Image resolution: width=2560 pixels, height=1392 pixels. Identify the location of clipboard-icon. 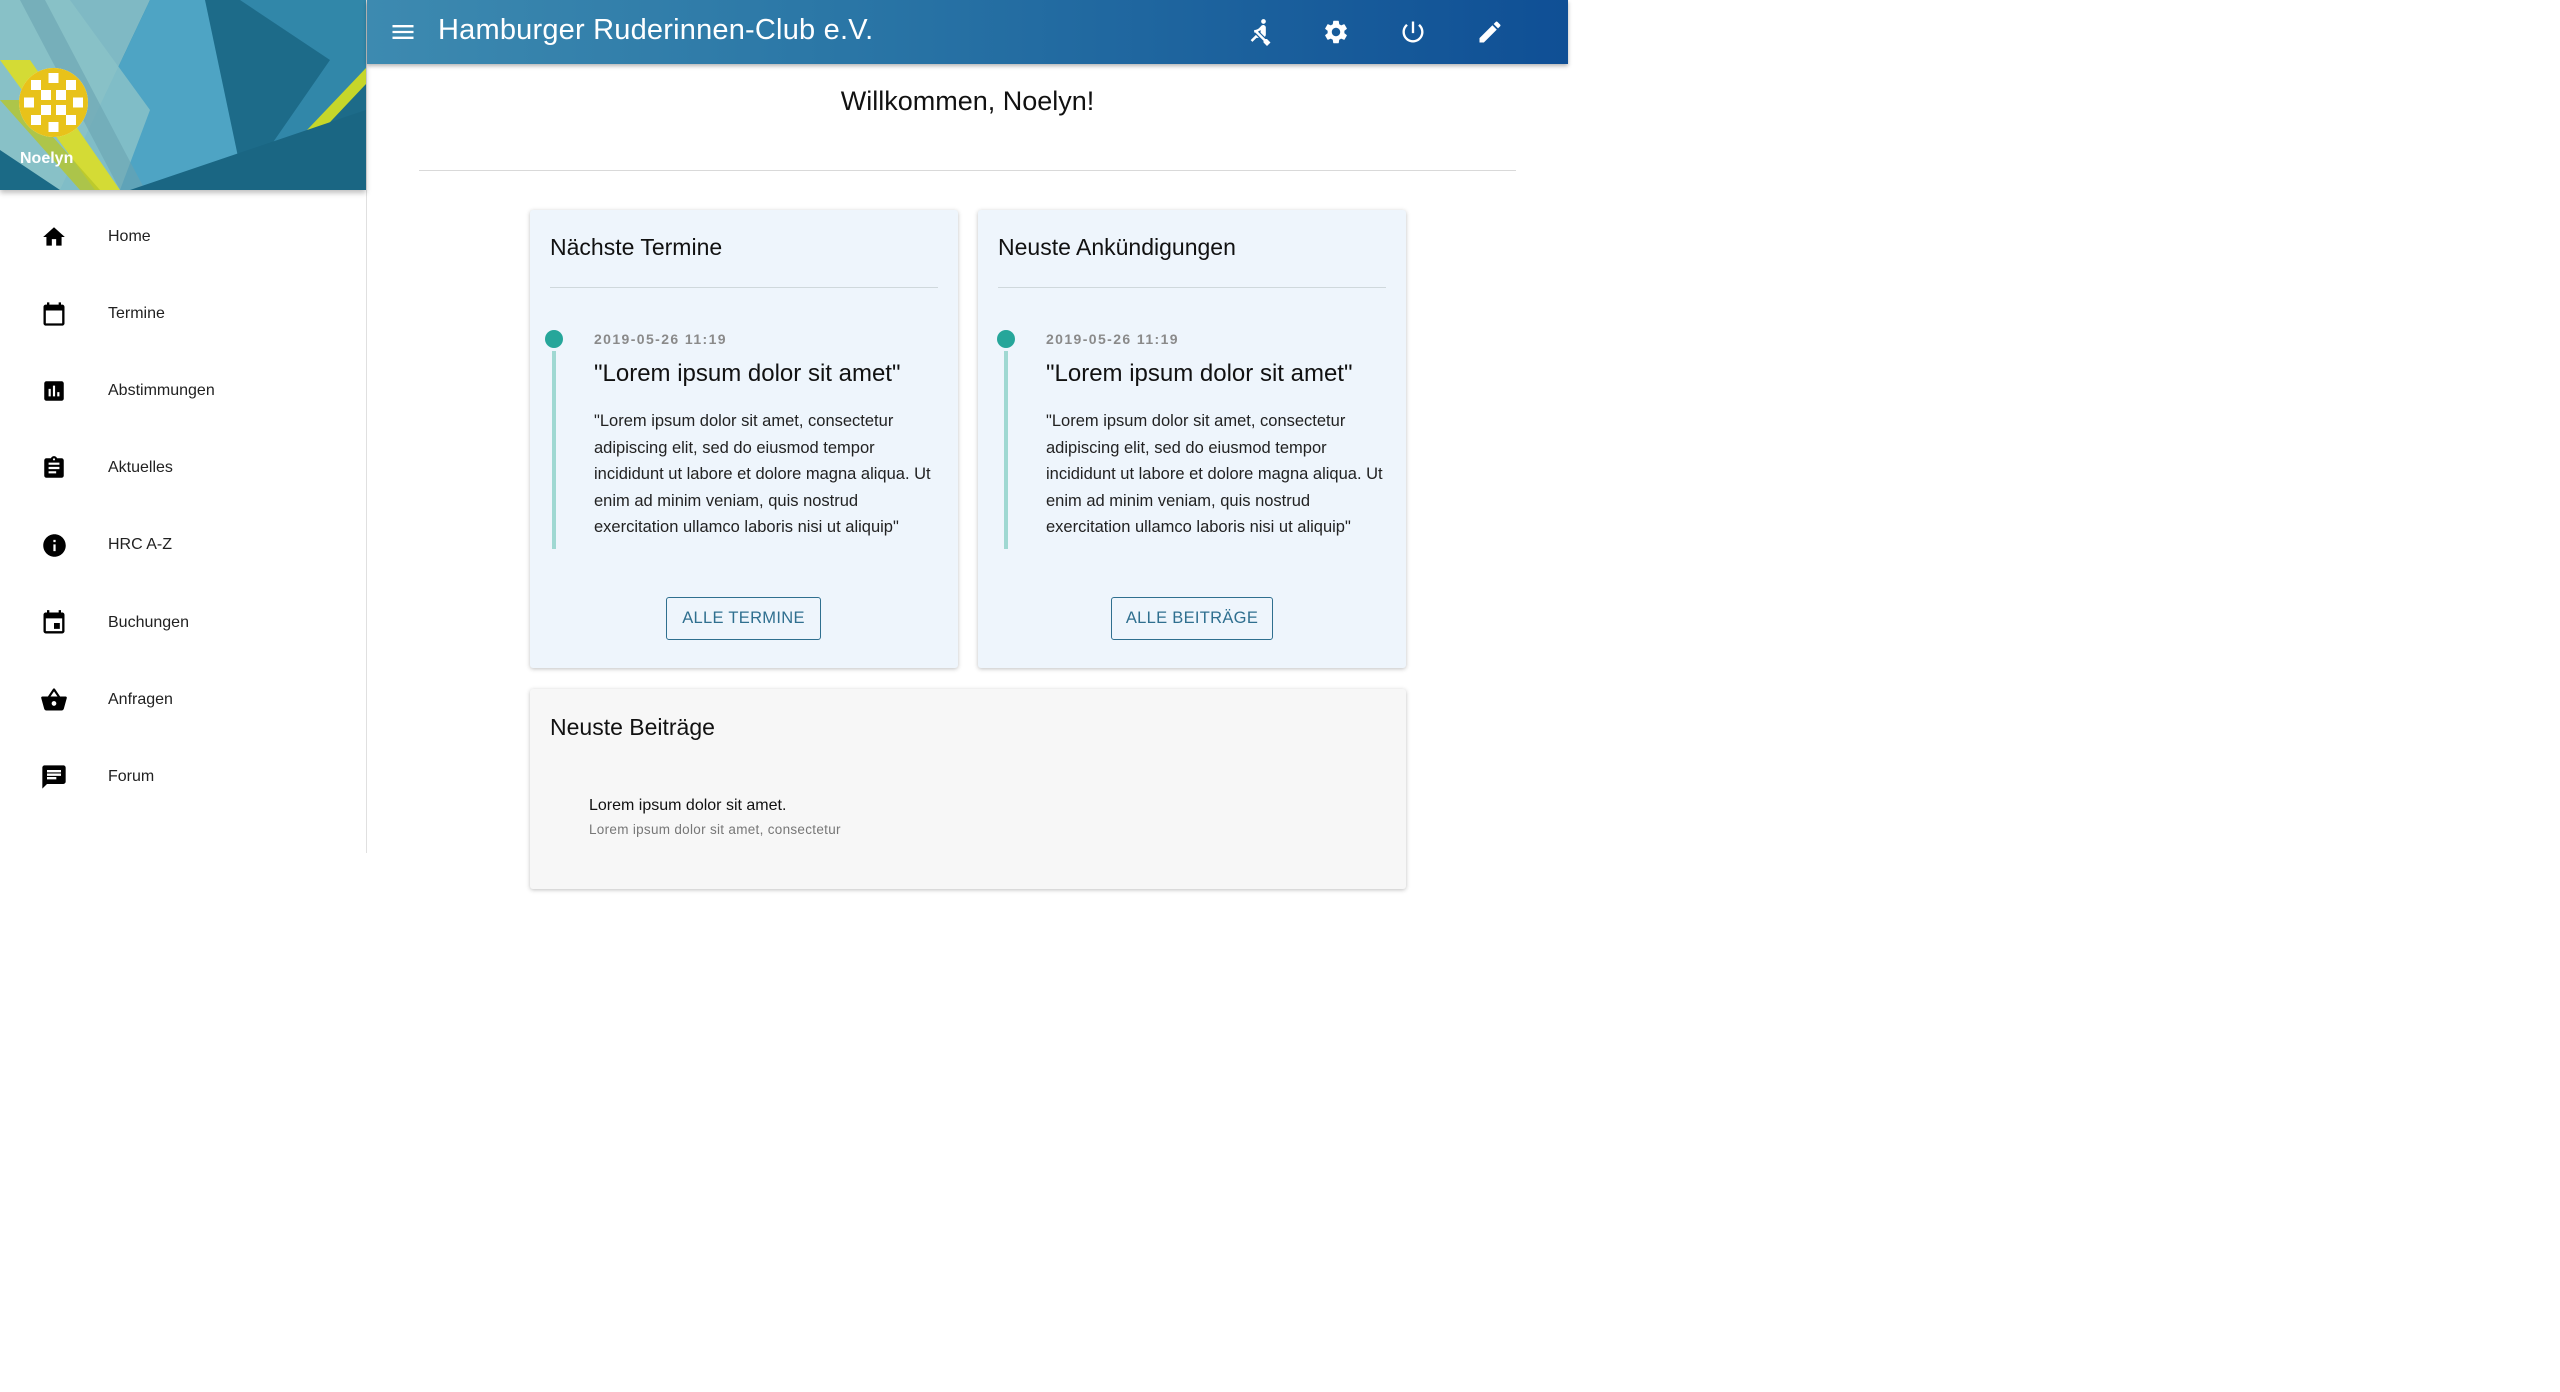
(54, 468).